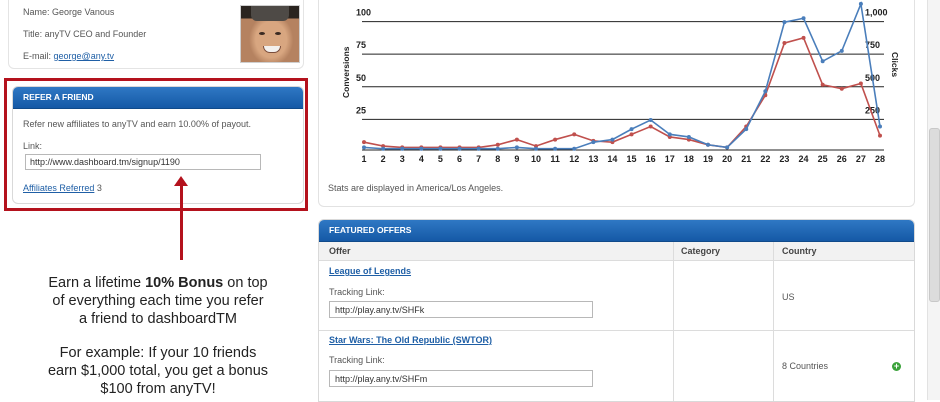 This screenshot has width=940, height=402. Describe the element at coordinates (346, 72) in the screenshot. I see `y-axis-title-left: Conversions` at that location.